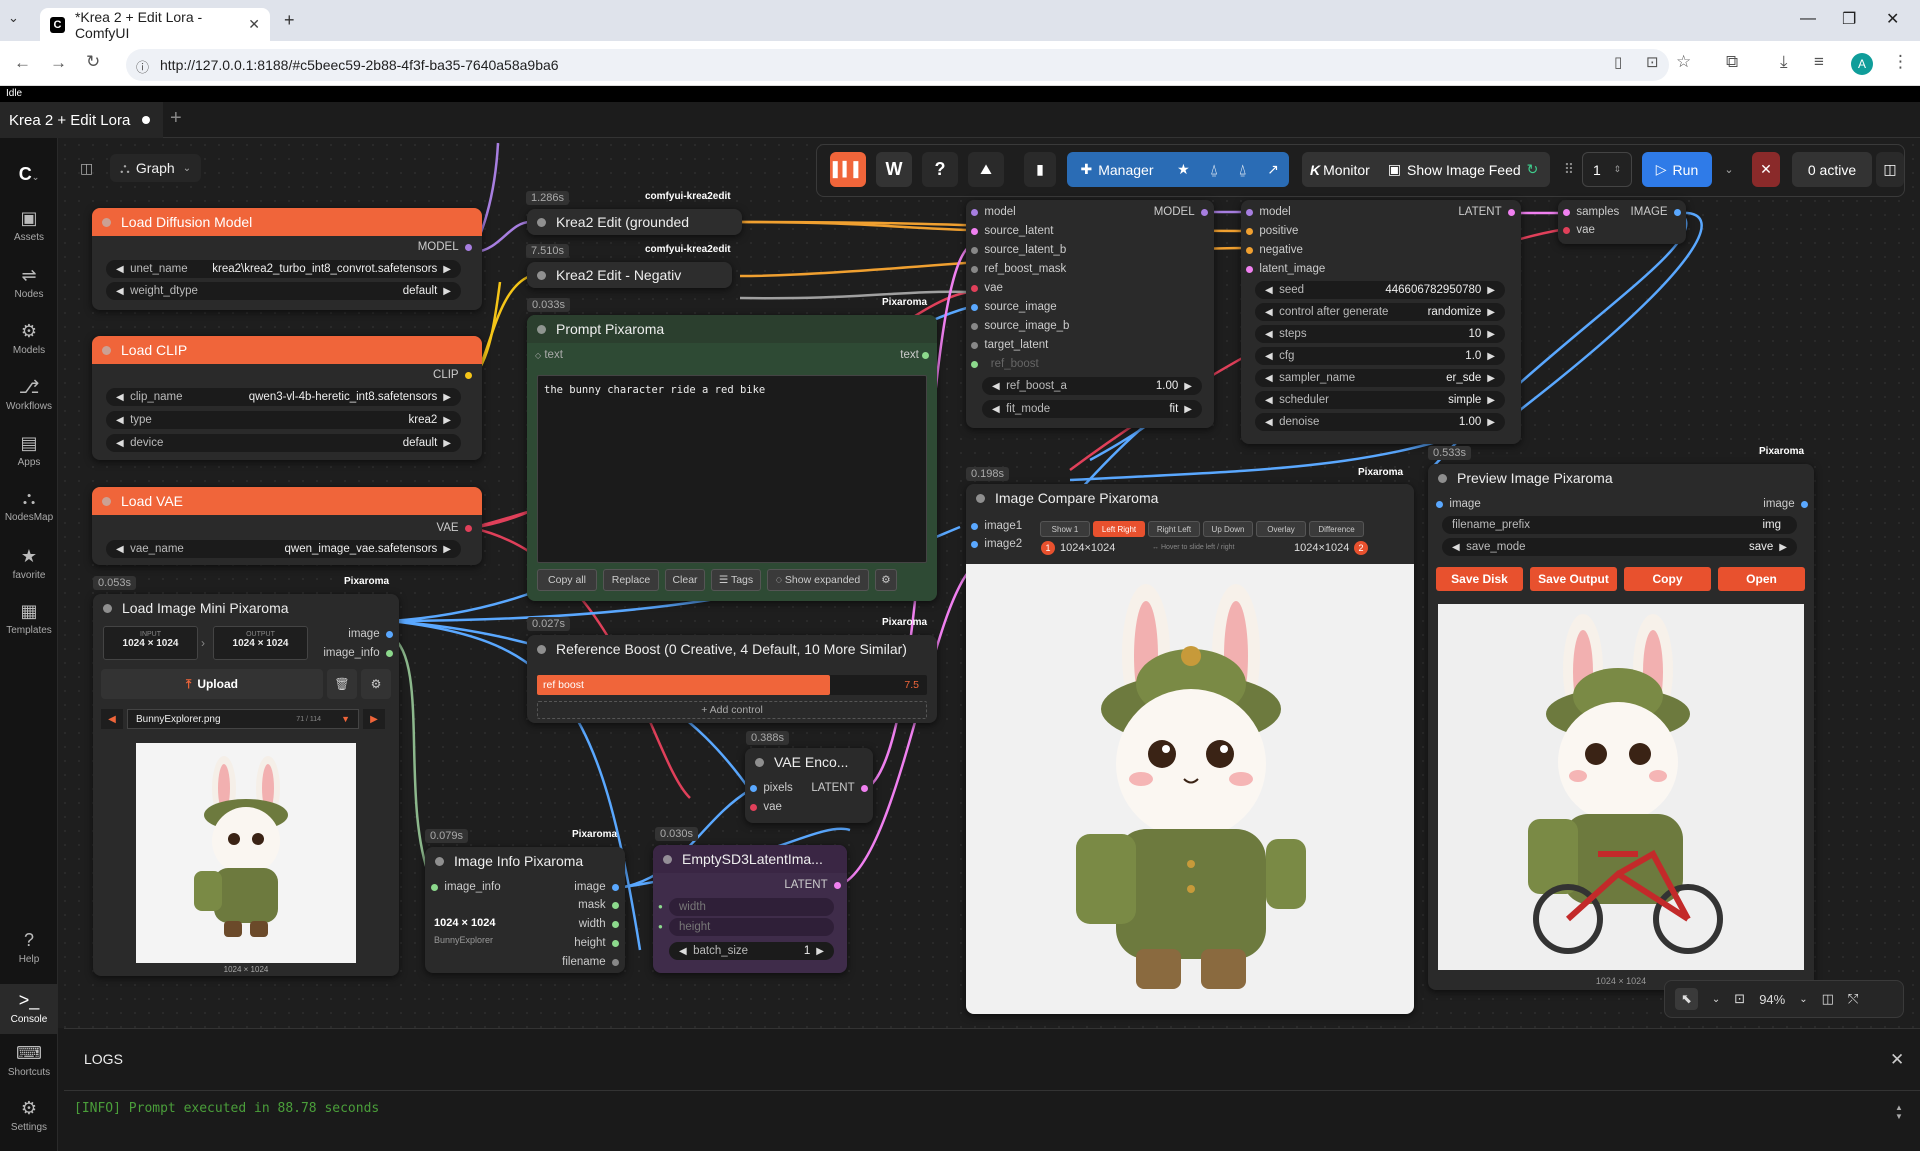  What do you see at coordinates (996, 526) in the screenshot?
I see `input-image1: image1` at bounding box center [996, 526].